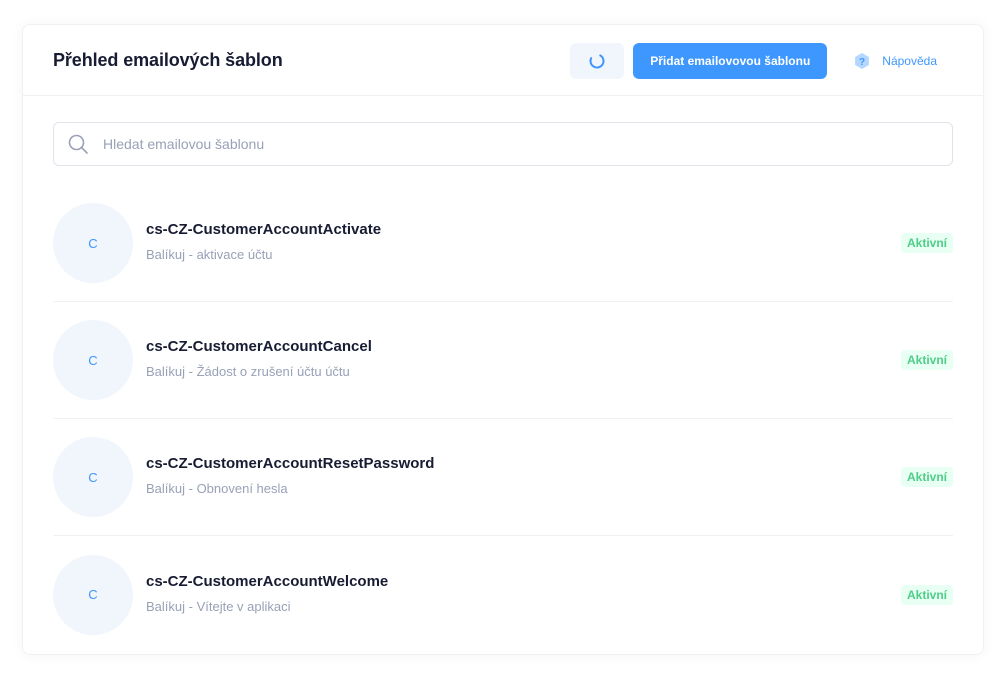 The width and height of the screenshot is (1006, 679). Describe the element at coordinates (217, 488) in the screenshot. I see `template-description: Balíkuj - Obnovení hesla` at that location.